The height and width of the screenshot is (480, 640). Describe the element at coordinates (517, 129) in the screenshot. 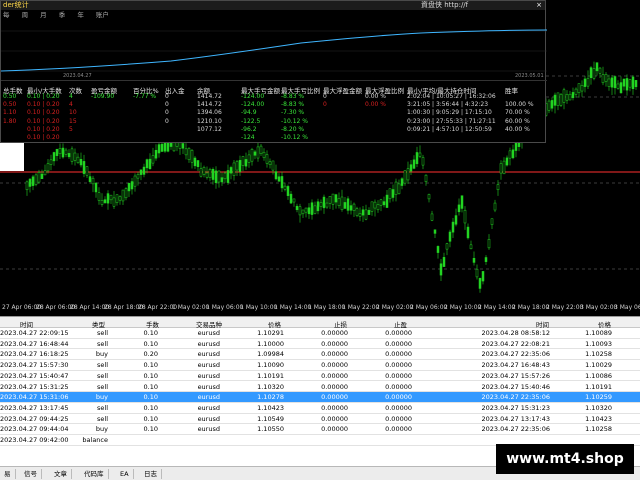

I see `stats-cell-win-rate: 40.00 %` at that location.